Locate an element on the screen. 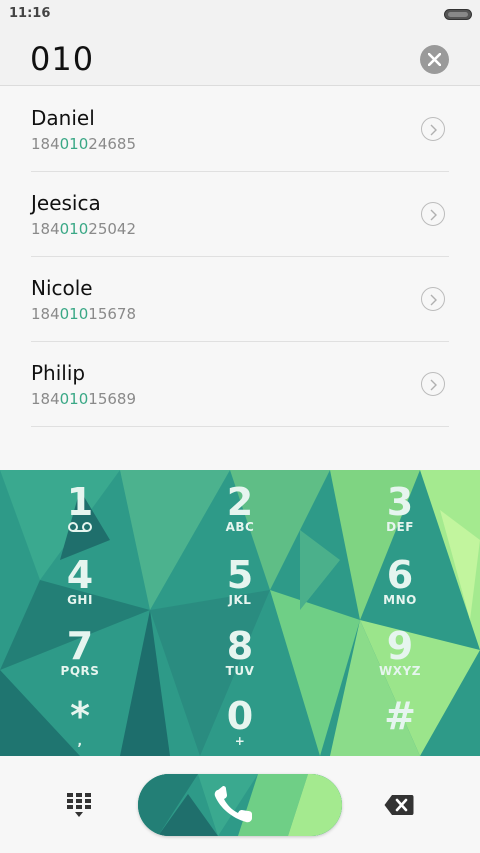  contact-row: Philip 18401015689 is located at coordinates (240, 384).